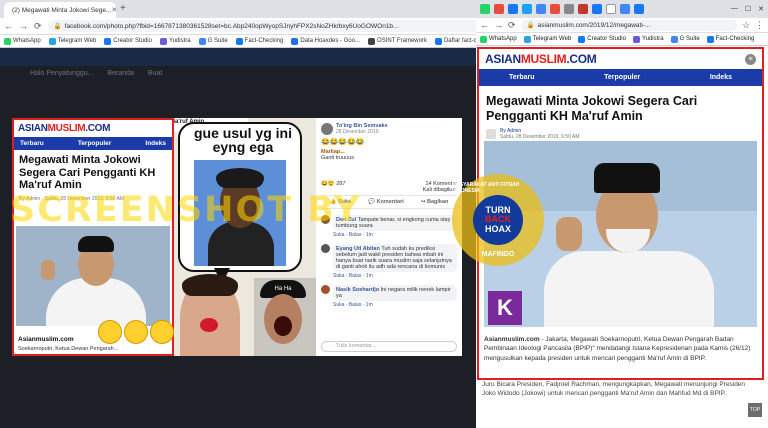 This screenshot has height=428, width=768. I want to click on site-header: ASIANMUSLIM.COM ≡, so click(620, 59).